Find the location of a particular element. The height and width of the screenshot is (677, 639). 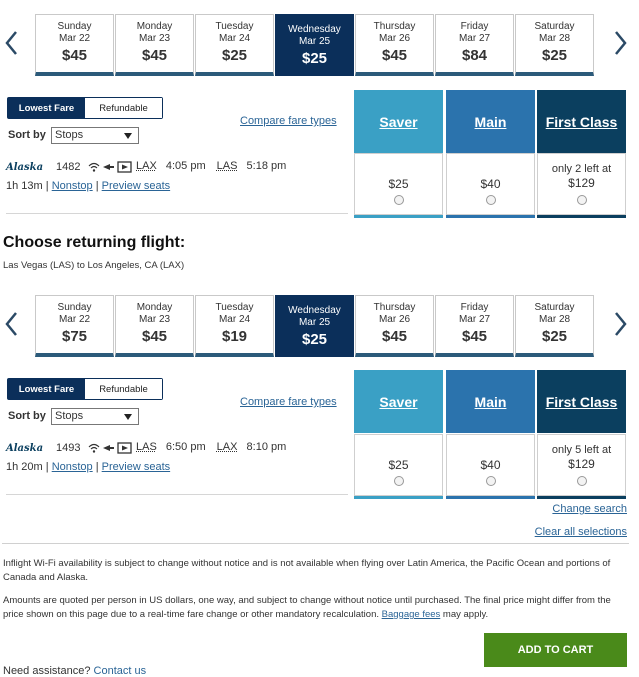

contact-us-link: Contact us is located at coordinates (120, 671).